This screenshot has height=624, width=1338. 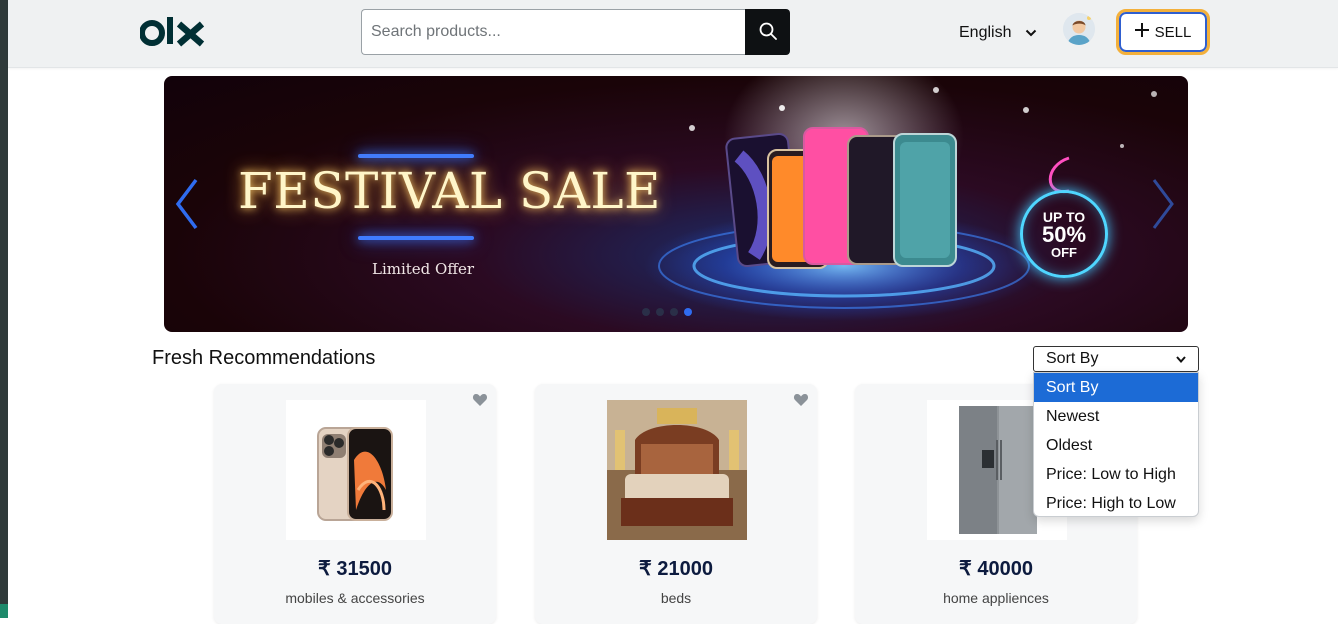 I want to click on chevron-left-icon, so click(x=186, y=204).